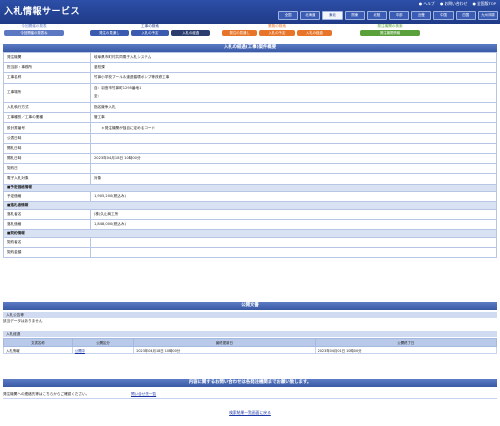 The image size is (500, 426). Describe the element at coordinates (293, 93) in the screenshot. I see `field-value: 自：羽島市竹鼻町1295番地1 至：` at that location.